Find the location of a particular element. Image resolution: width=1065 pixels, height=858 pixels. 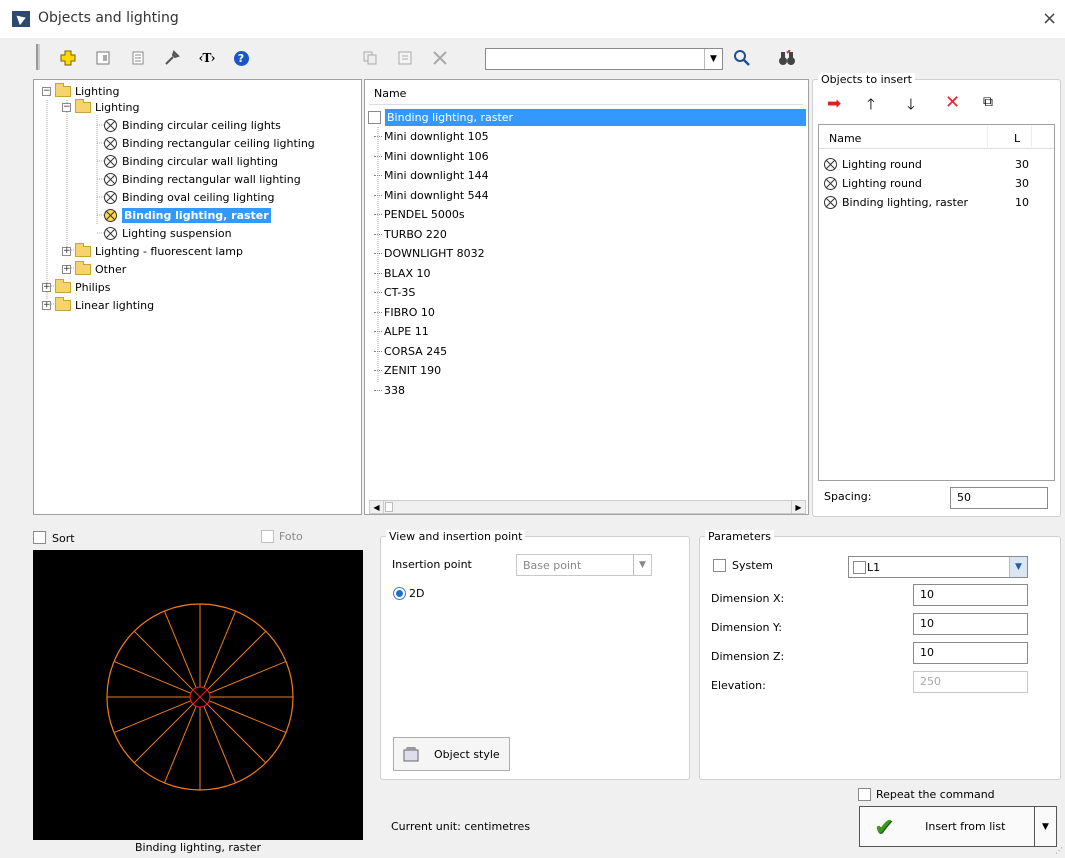

search-combo: ▼ is located at coordinates (604, 59).